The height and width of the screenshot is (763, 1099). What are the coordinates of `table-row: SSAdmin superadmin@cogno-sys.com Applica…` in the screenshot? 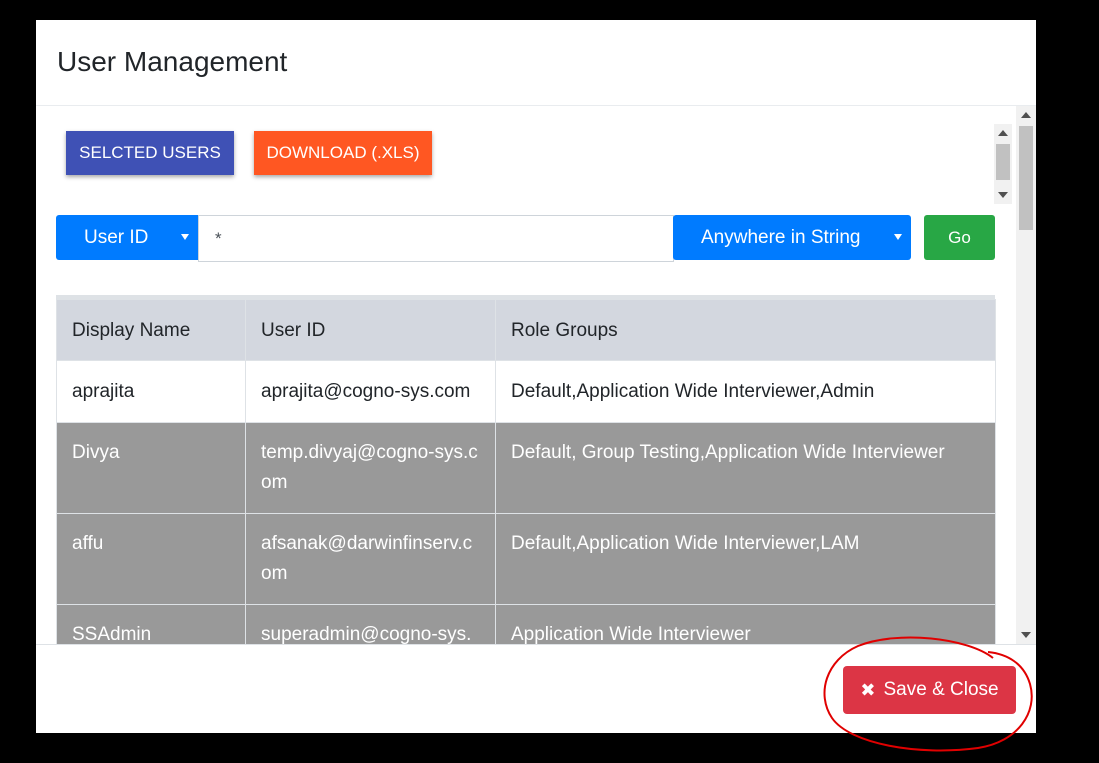 It's located at (526, 624).